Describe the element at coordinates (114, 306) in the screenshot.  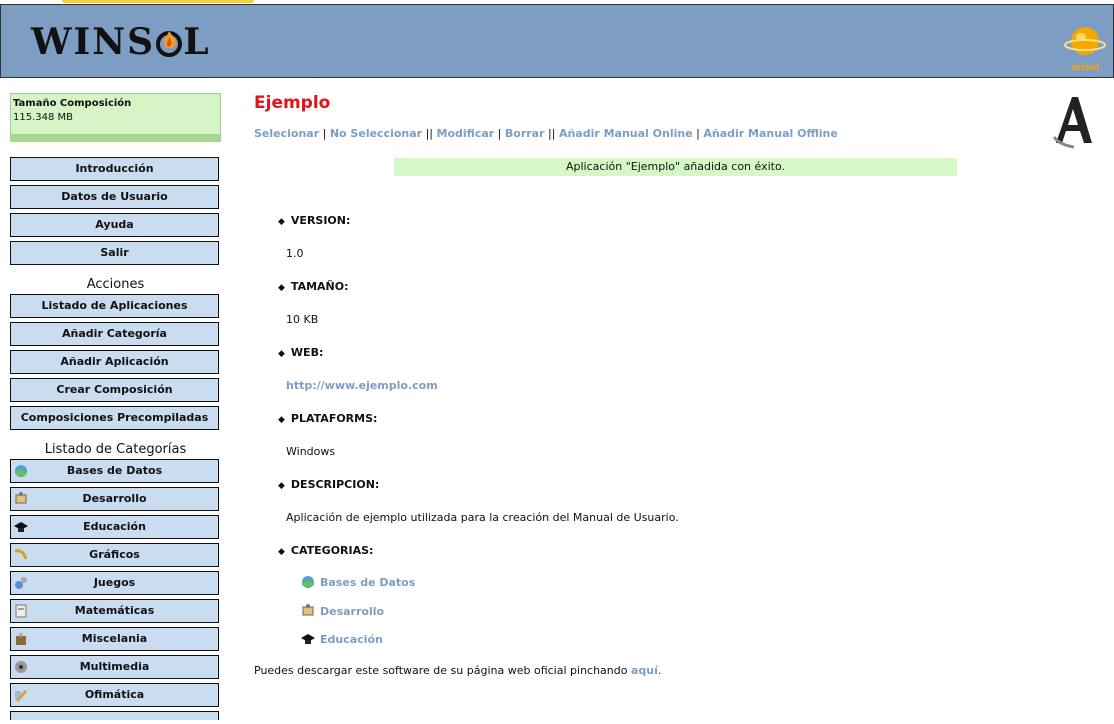
I see `action-listado-aplicaciones-button: Listado de Aplicaciones` at that location.